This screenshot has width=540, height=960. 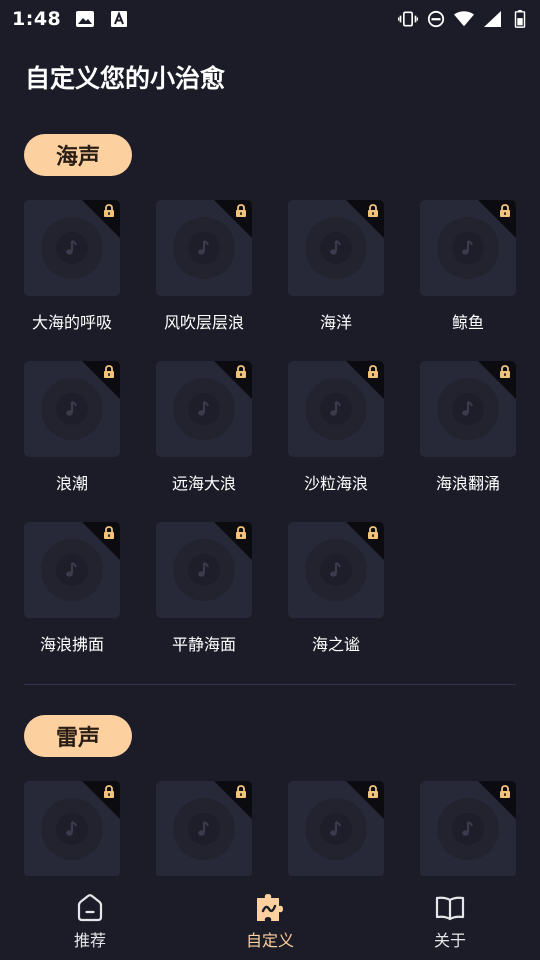 I want to click on nav-item-about: 关于, so click(x=450, y=918).